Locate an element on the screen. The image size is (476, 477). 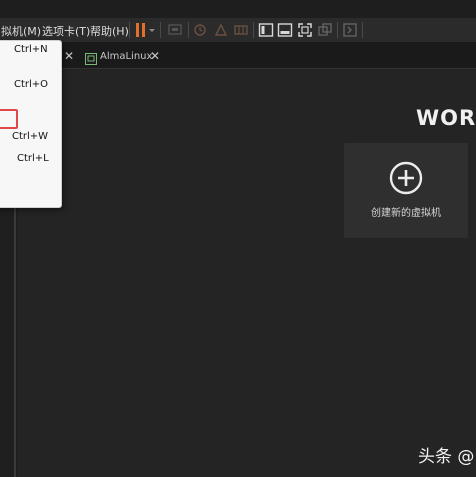
show-library-icon is located at coordinates (266, 30).